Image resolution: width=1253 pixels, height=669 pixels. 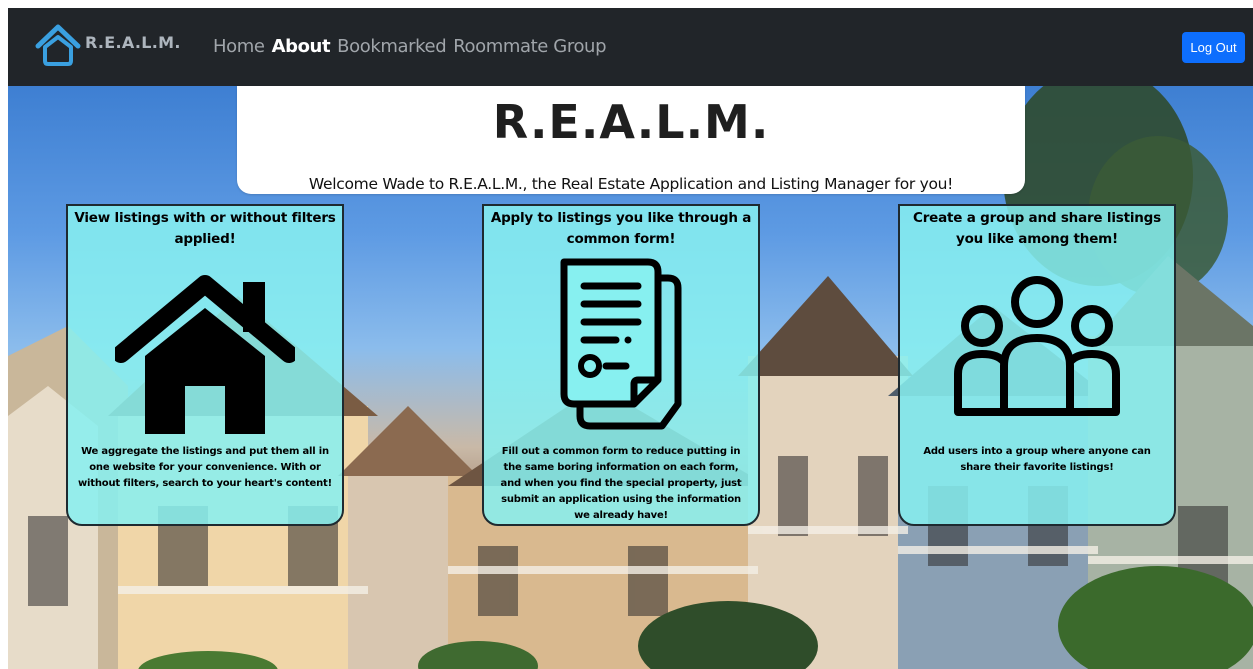 I want to click on nav-link-home: Home, so click(x=239, y=47).